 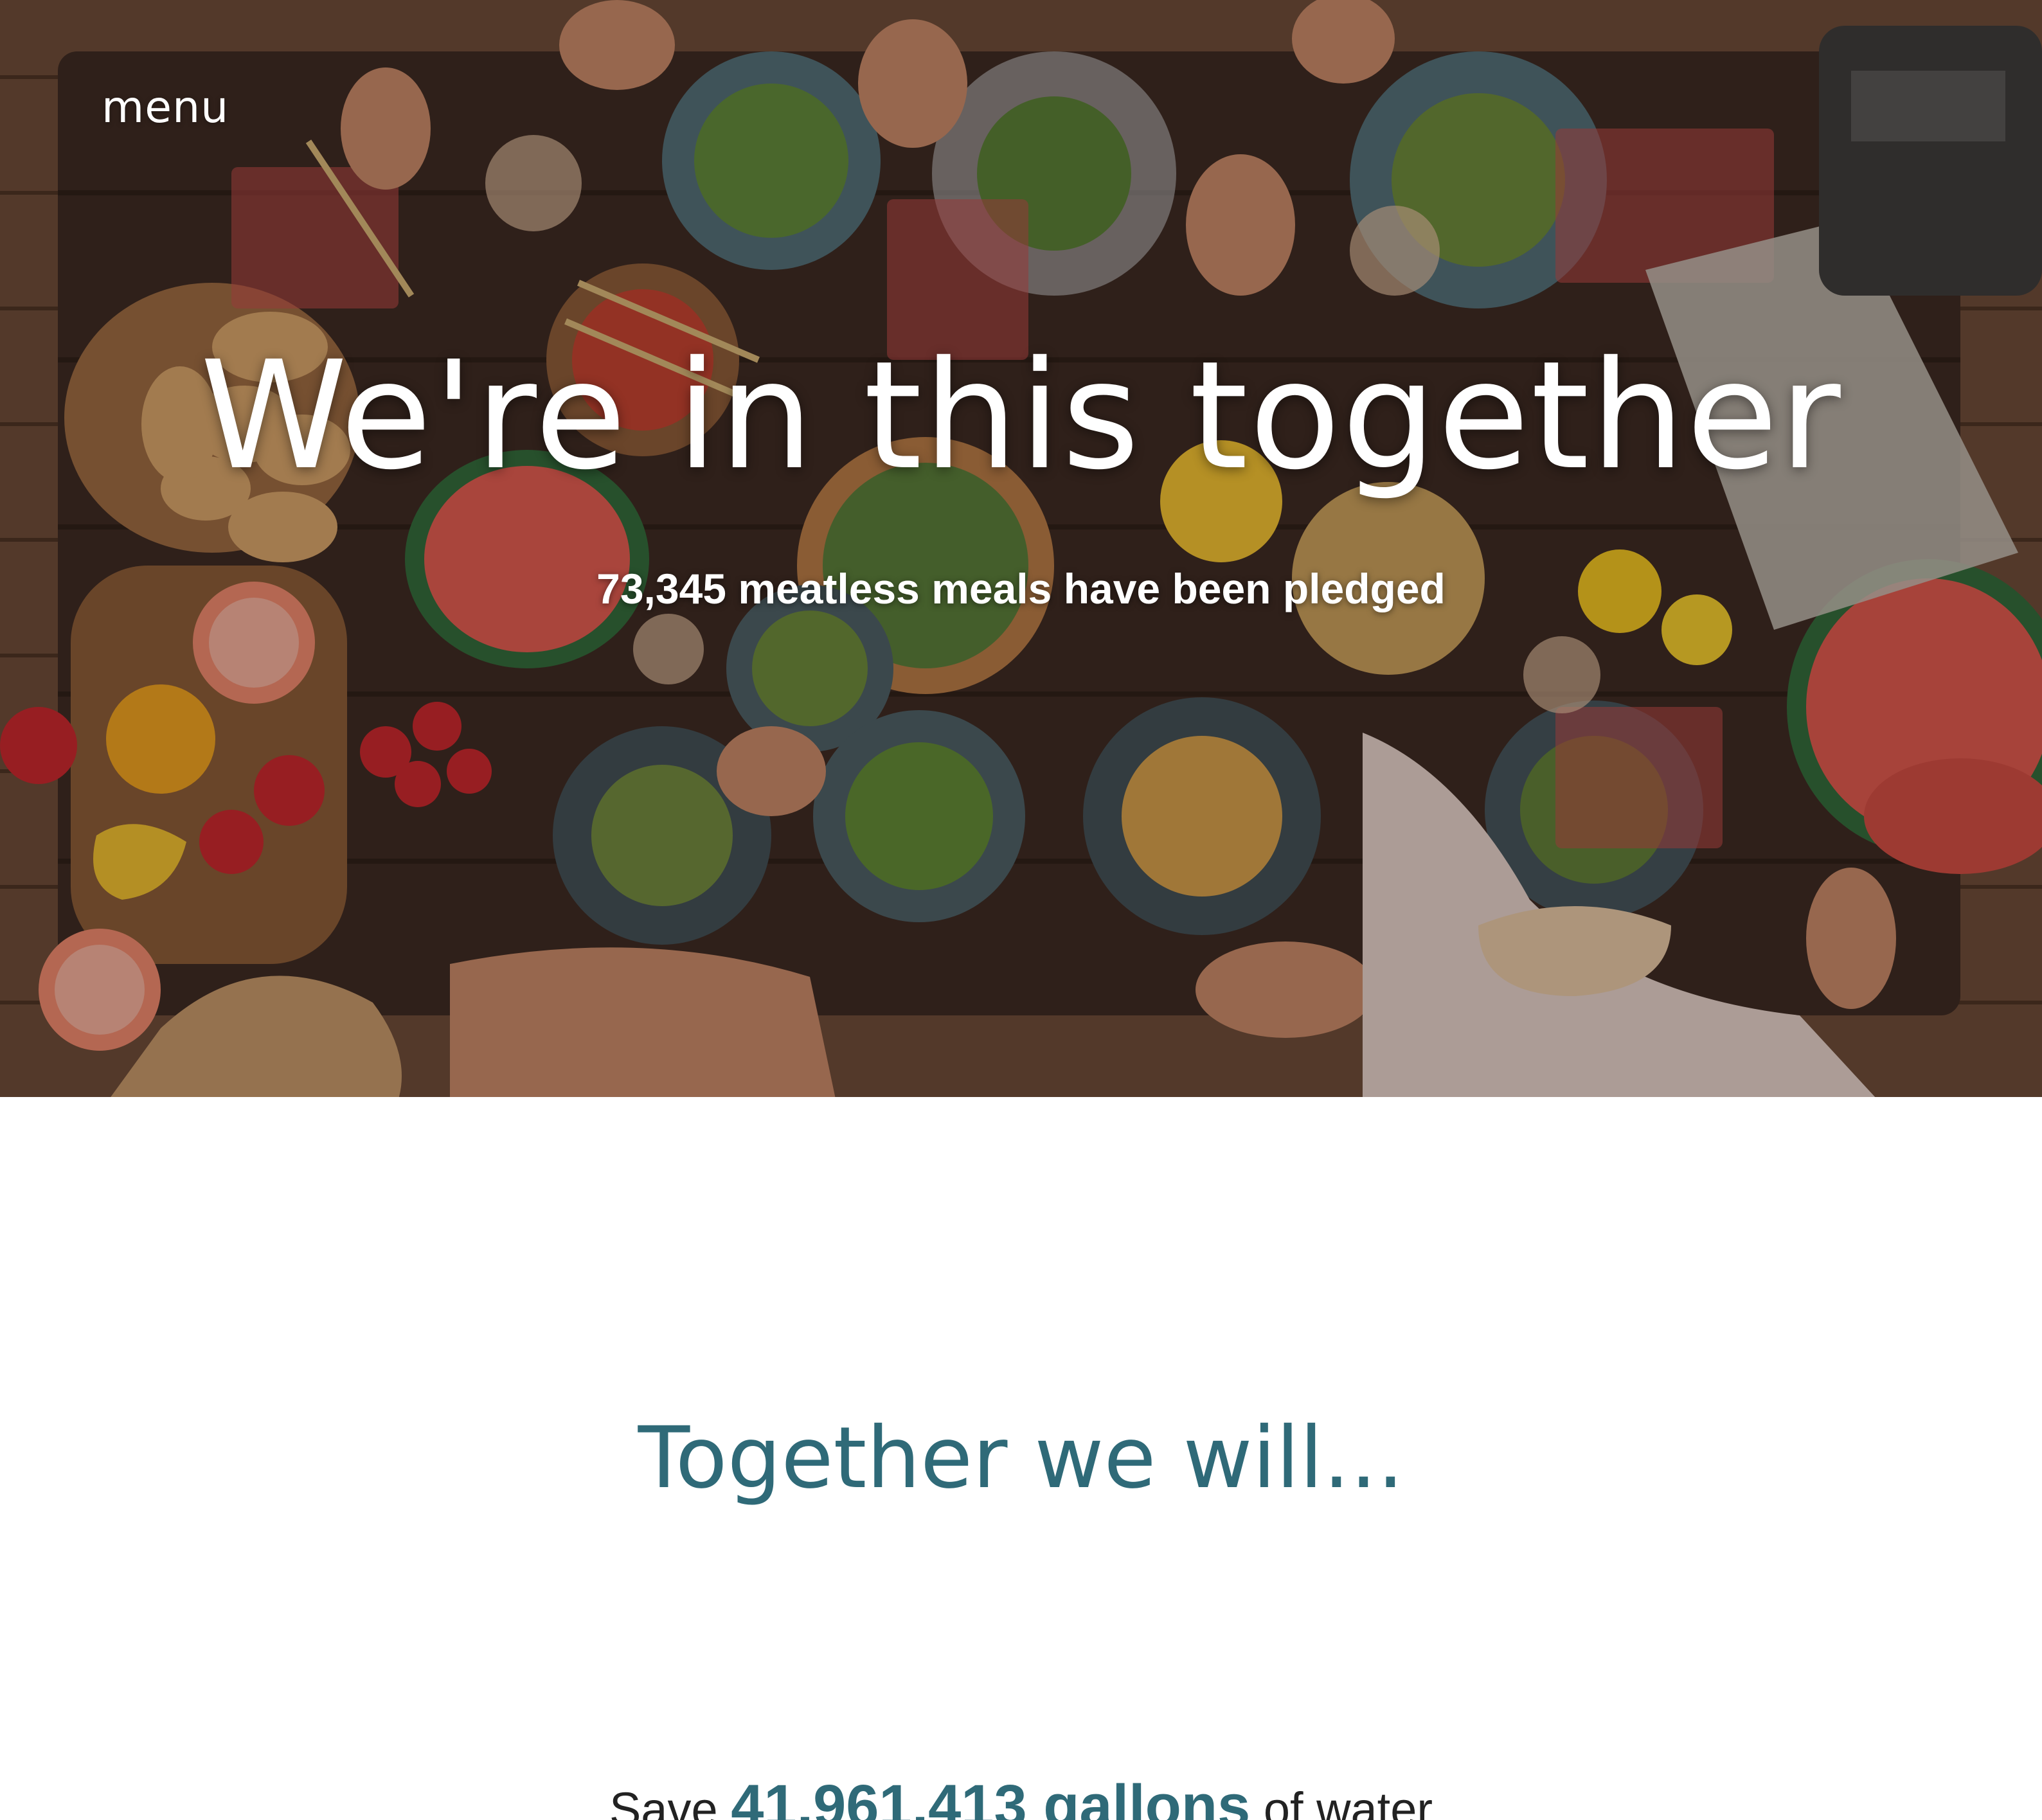 I want to click on impact-prefix: Save, so click(x=663, y=1801).